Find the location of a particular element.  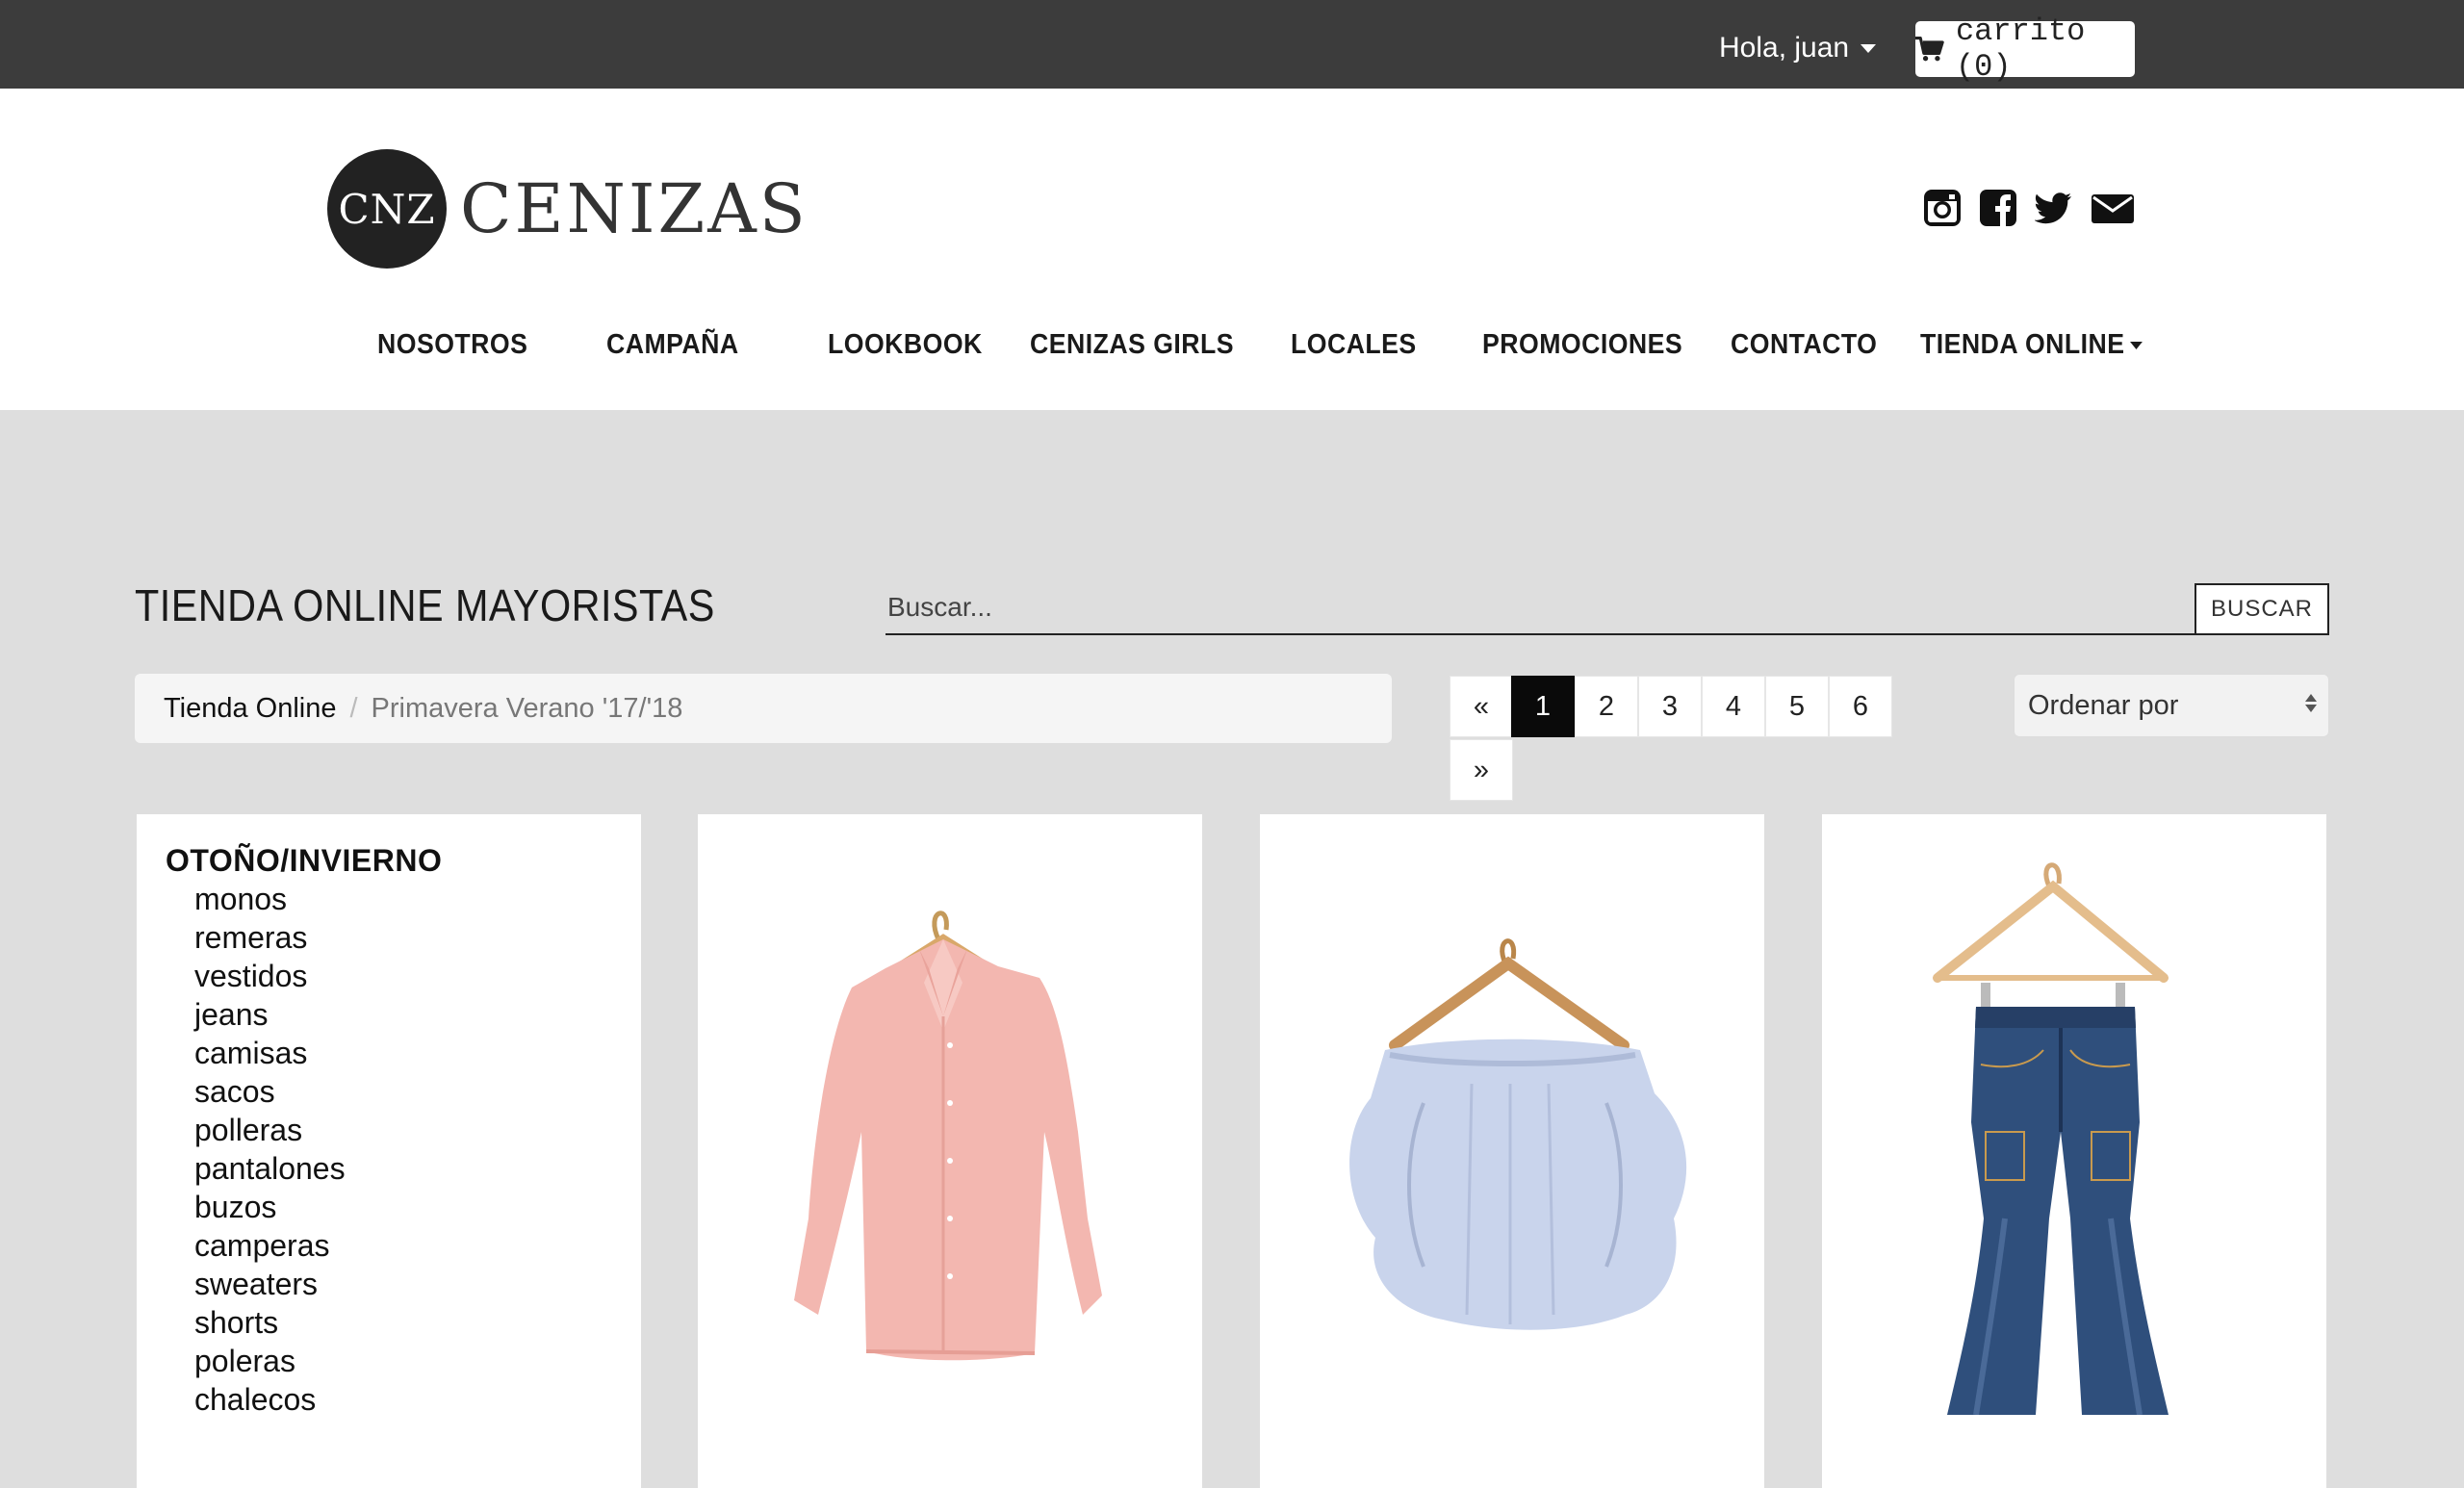

category-item: sweaters is located at coordinates (270, 1284).